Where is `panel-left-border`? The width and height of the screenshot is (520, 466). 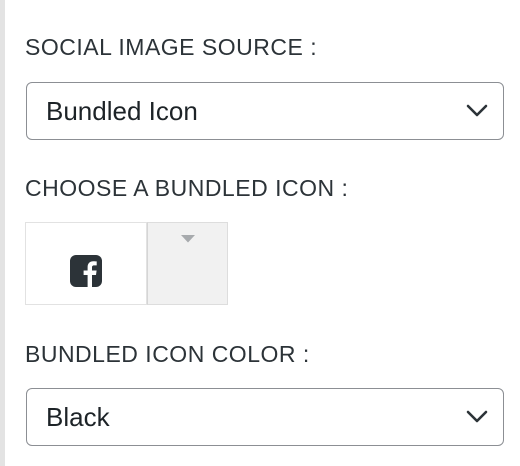 panel-left-border is located at coordinates (2, 233).